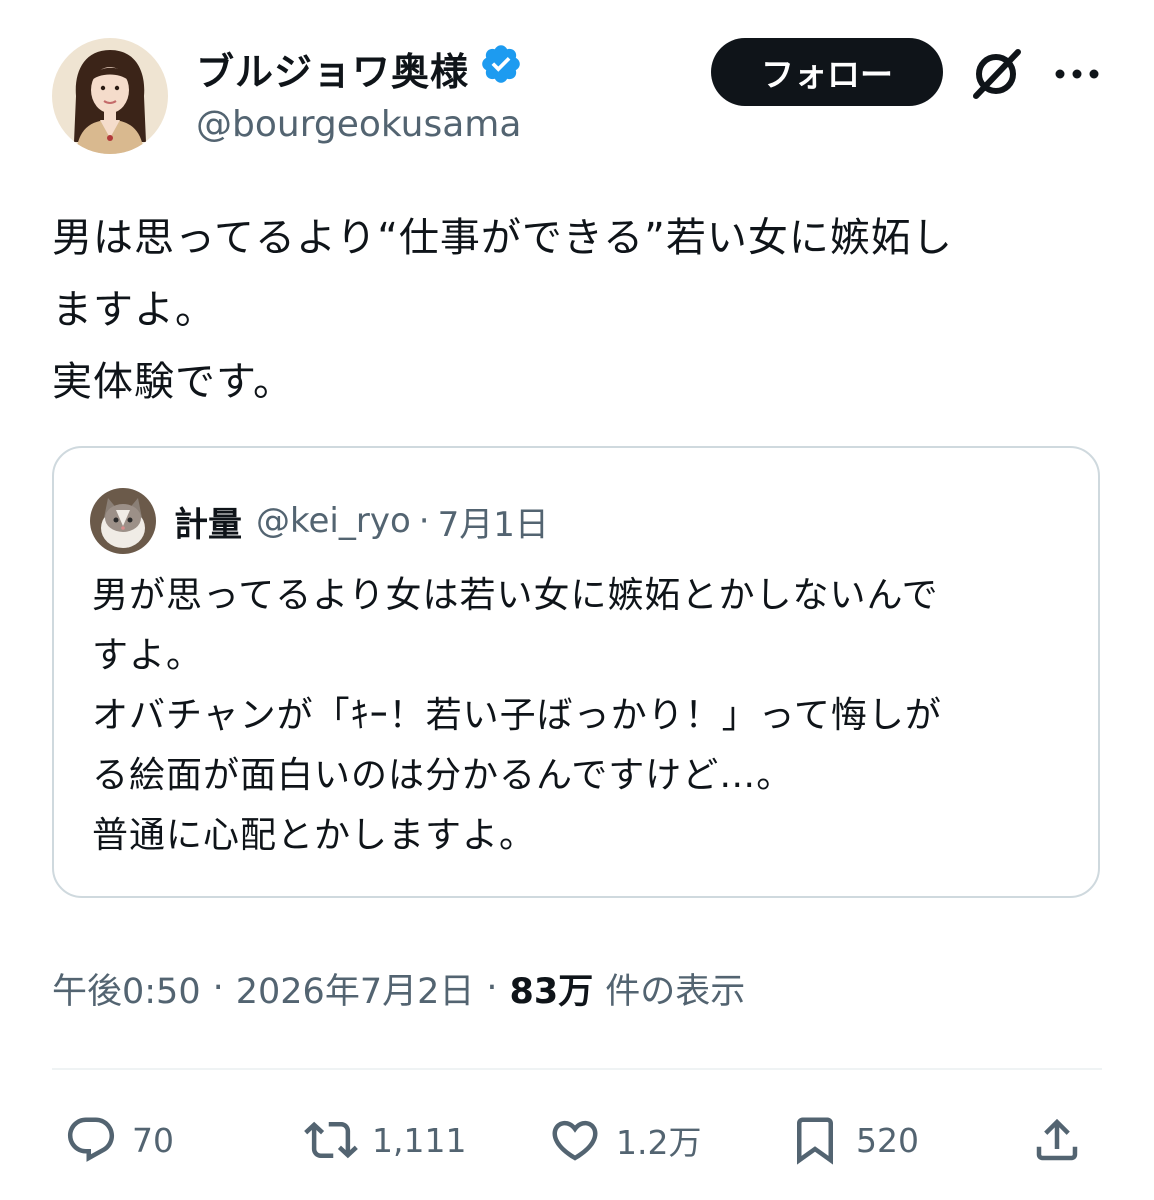  Describe the element at coordinates (173, 382) in the screenshot. I see `tweet-text-line: 実体験です。` at that location.